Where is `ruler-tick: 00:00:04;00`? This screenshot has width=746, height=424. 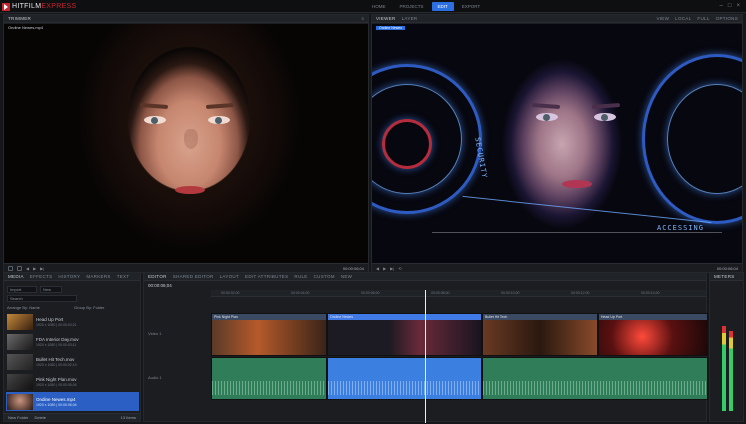
ruler-tick: 00:00:04;00 is located at coordinates (300, 293).